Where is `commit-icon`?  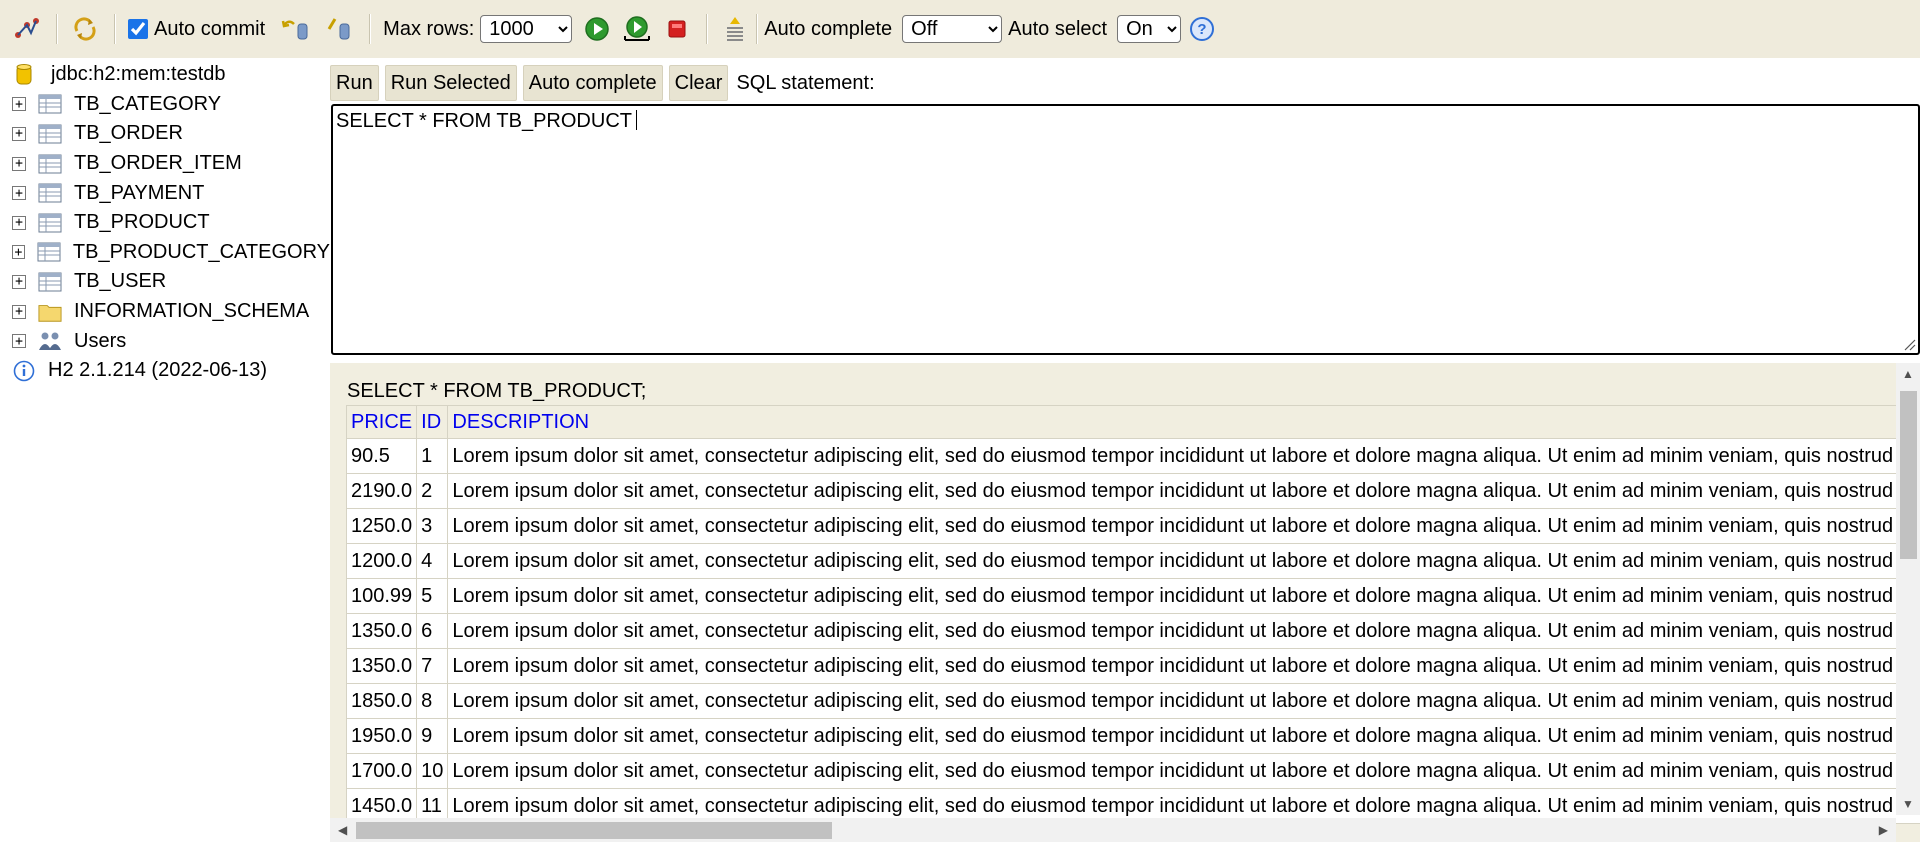 commit-icon is located at coordinates (340, 29).